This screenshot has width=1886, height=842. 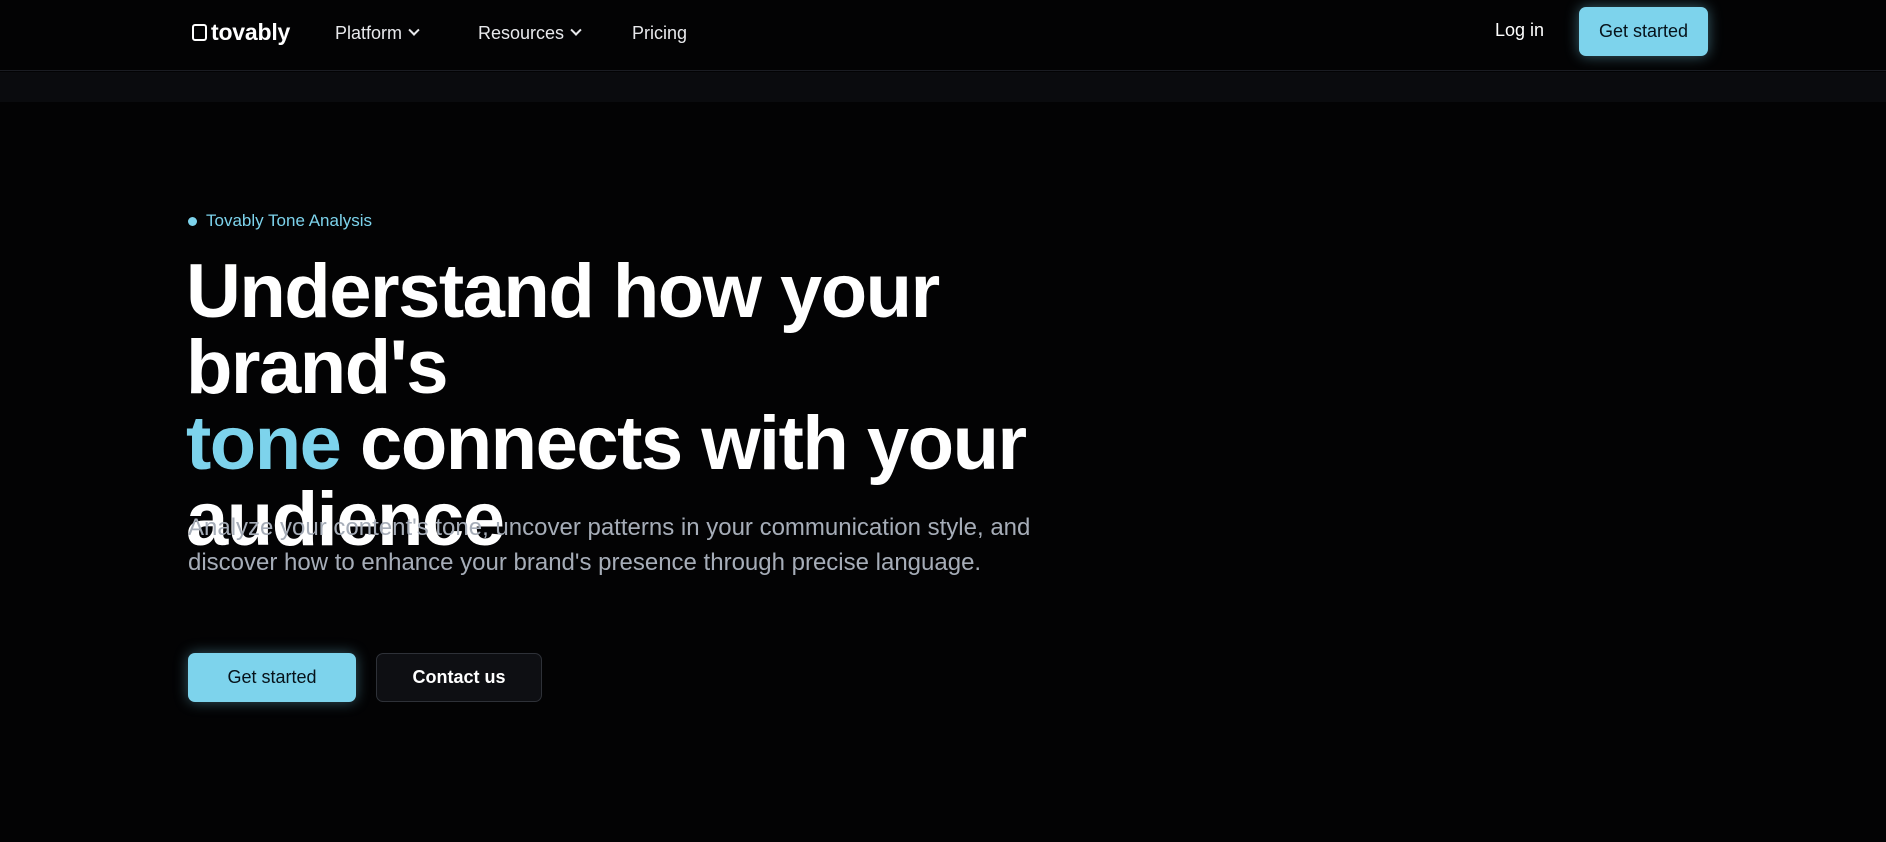 I want to click on headline-accent-word: tone, so click(x=264, y=443).